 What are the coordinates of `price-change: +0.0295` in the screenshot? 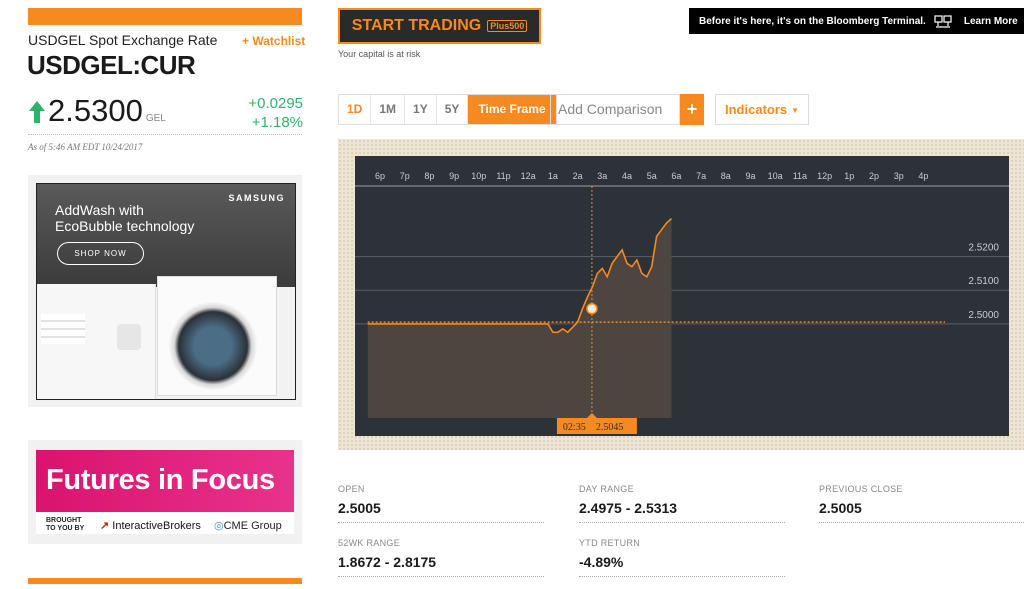 It's located at (275, 103).